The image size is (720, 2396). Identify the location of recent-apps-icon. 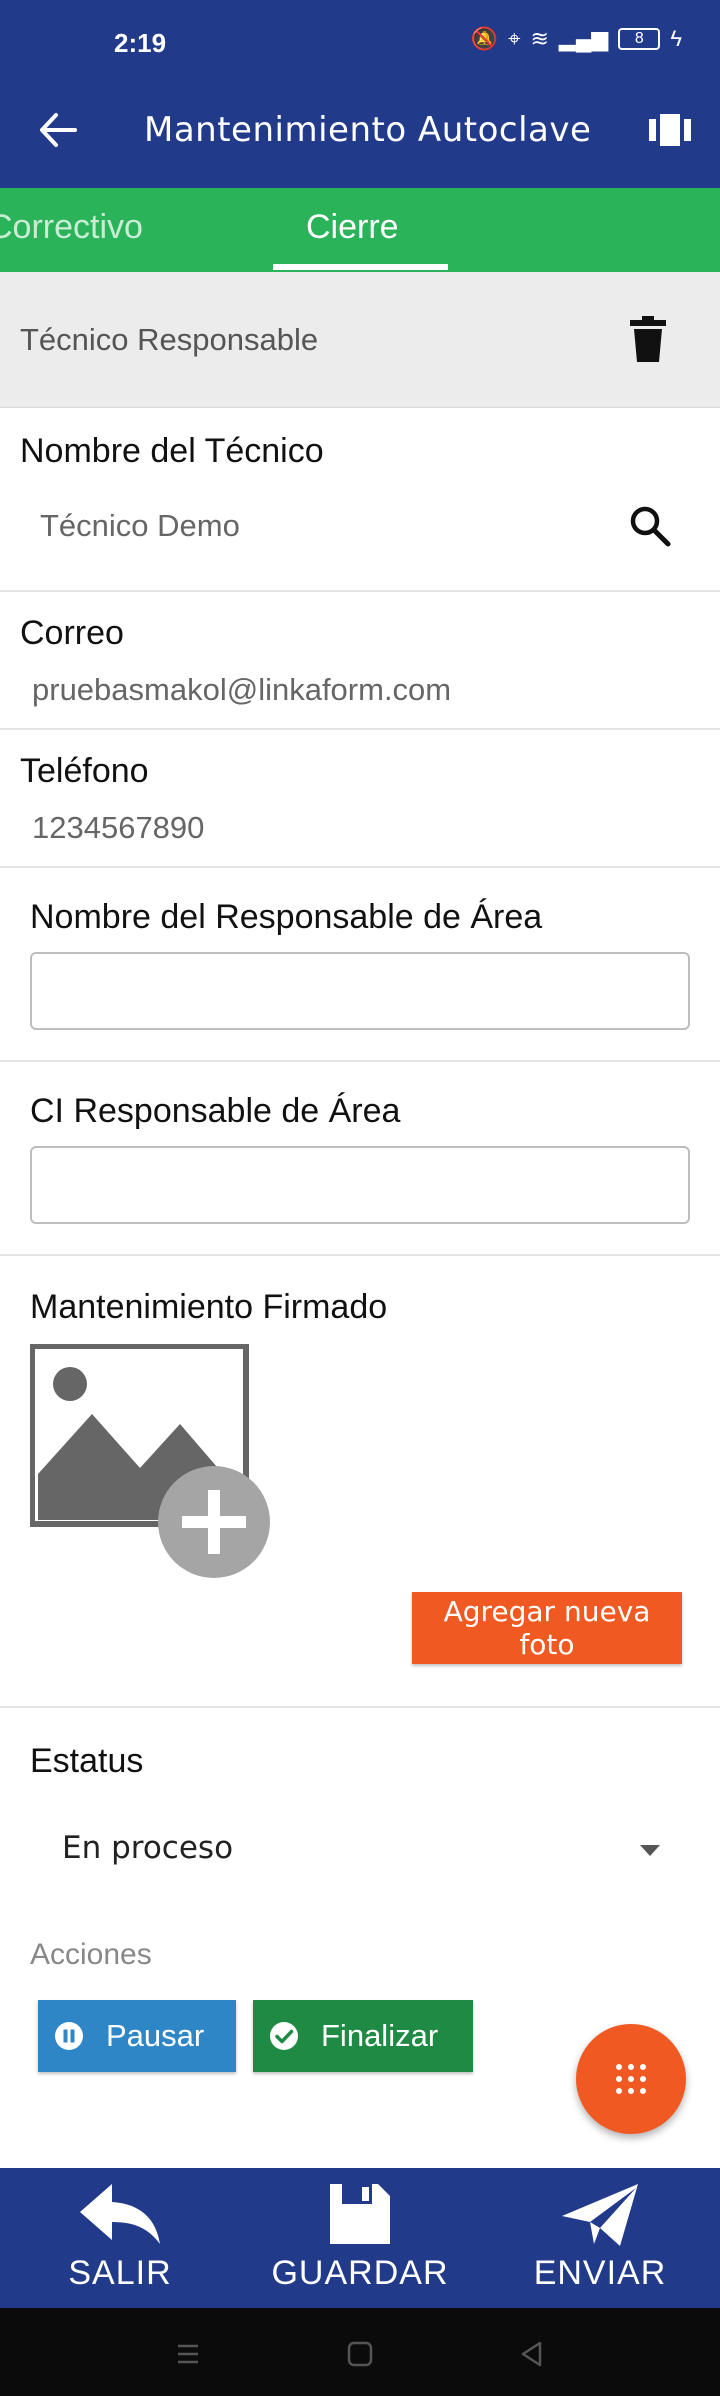
(188, 2354).